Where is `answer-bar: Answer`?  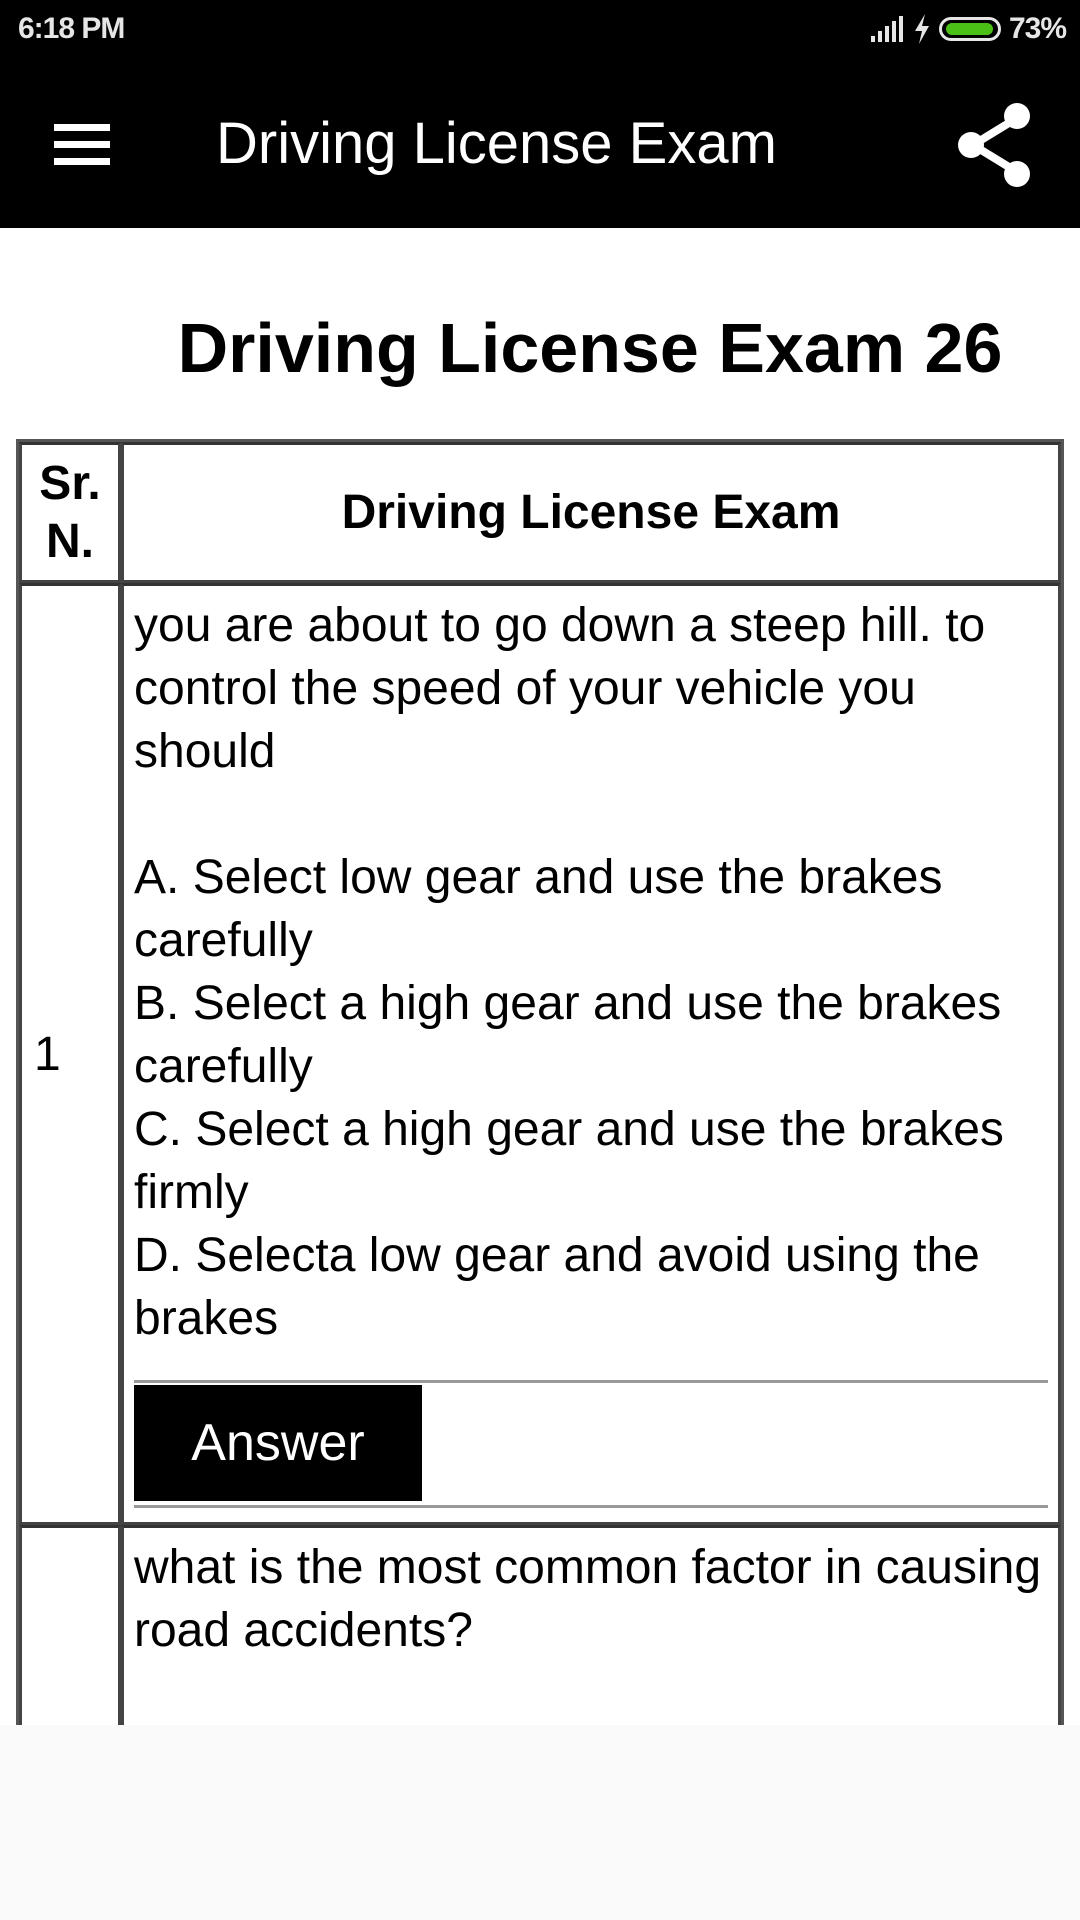 answer-bar: Answer is located at coordinates (591, 1444).